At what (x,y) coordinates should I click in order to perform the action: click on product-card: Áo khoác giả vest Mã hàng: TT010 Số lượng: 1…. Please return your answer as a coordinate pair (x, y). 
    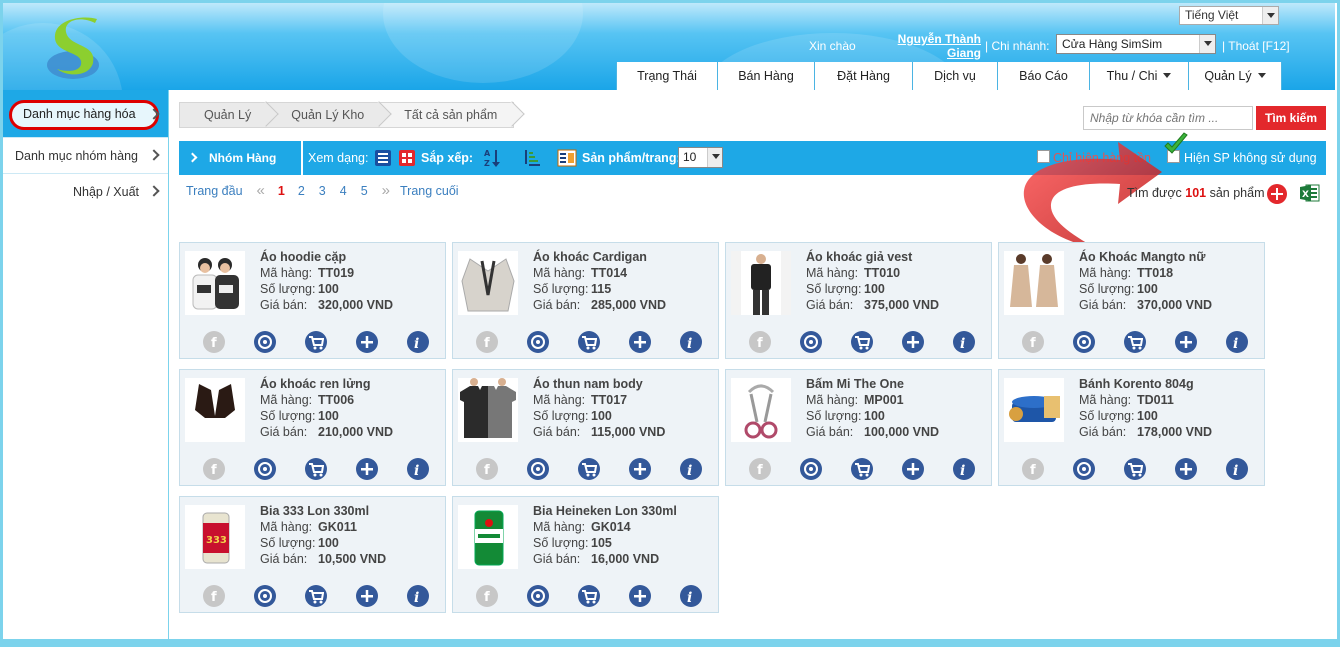
    Looking at the image, I should click on (858, 300).